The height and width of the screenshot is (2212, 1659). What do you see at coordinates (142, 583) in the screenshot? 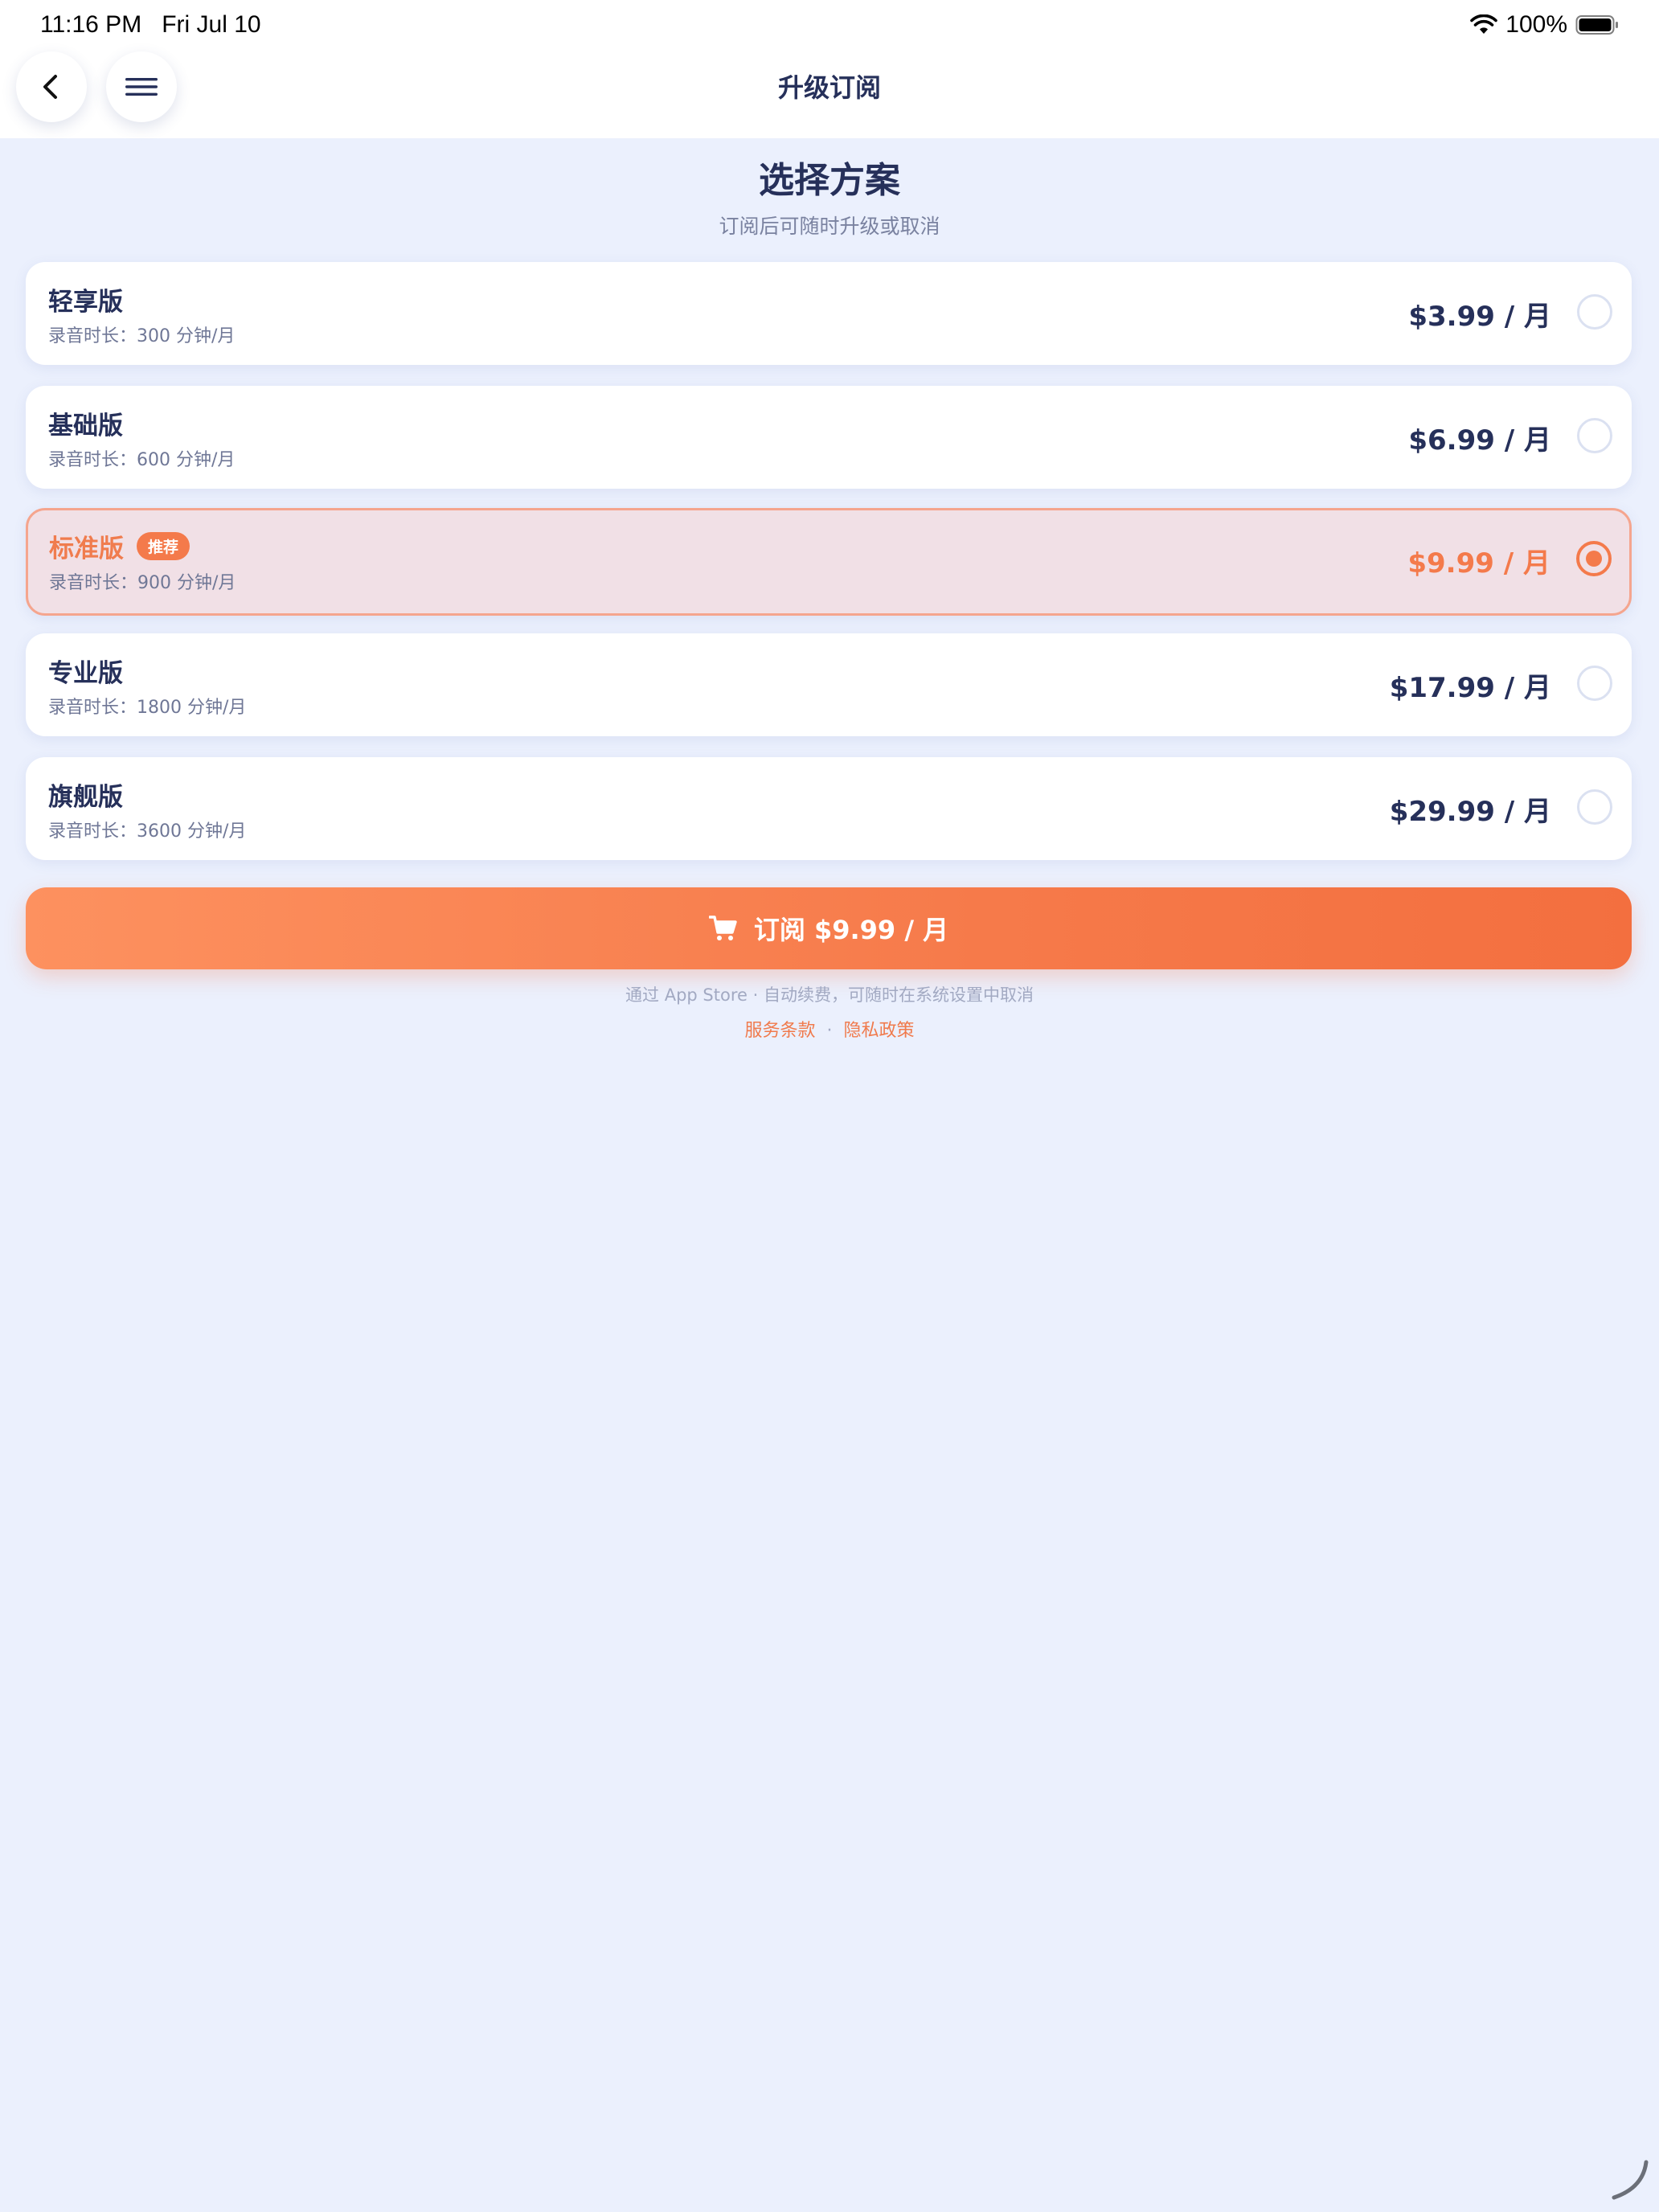
I see `plan-description: 录音时长：900 分钟/月` at bounding box center [142, 583].